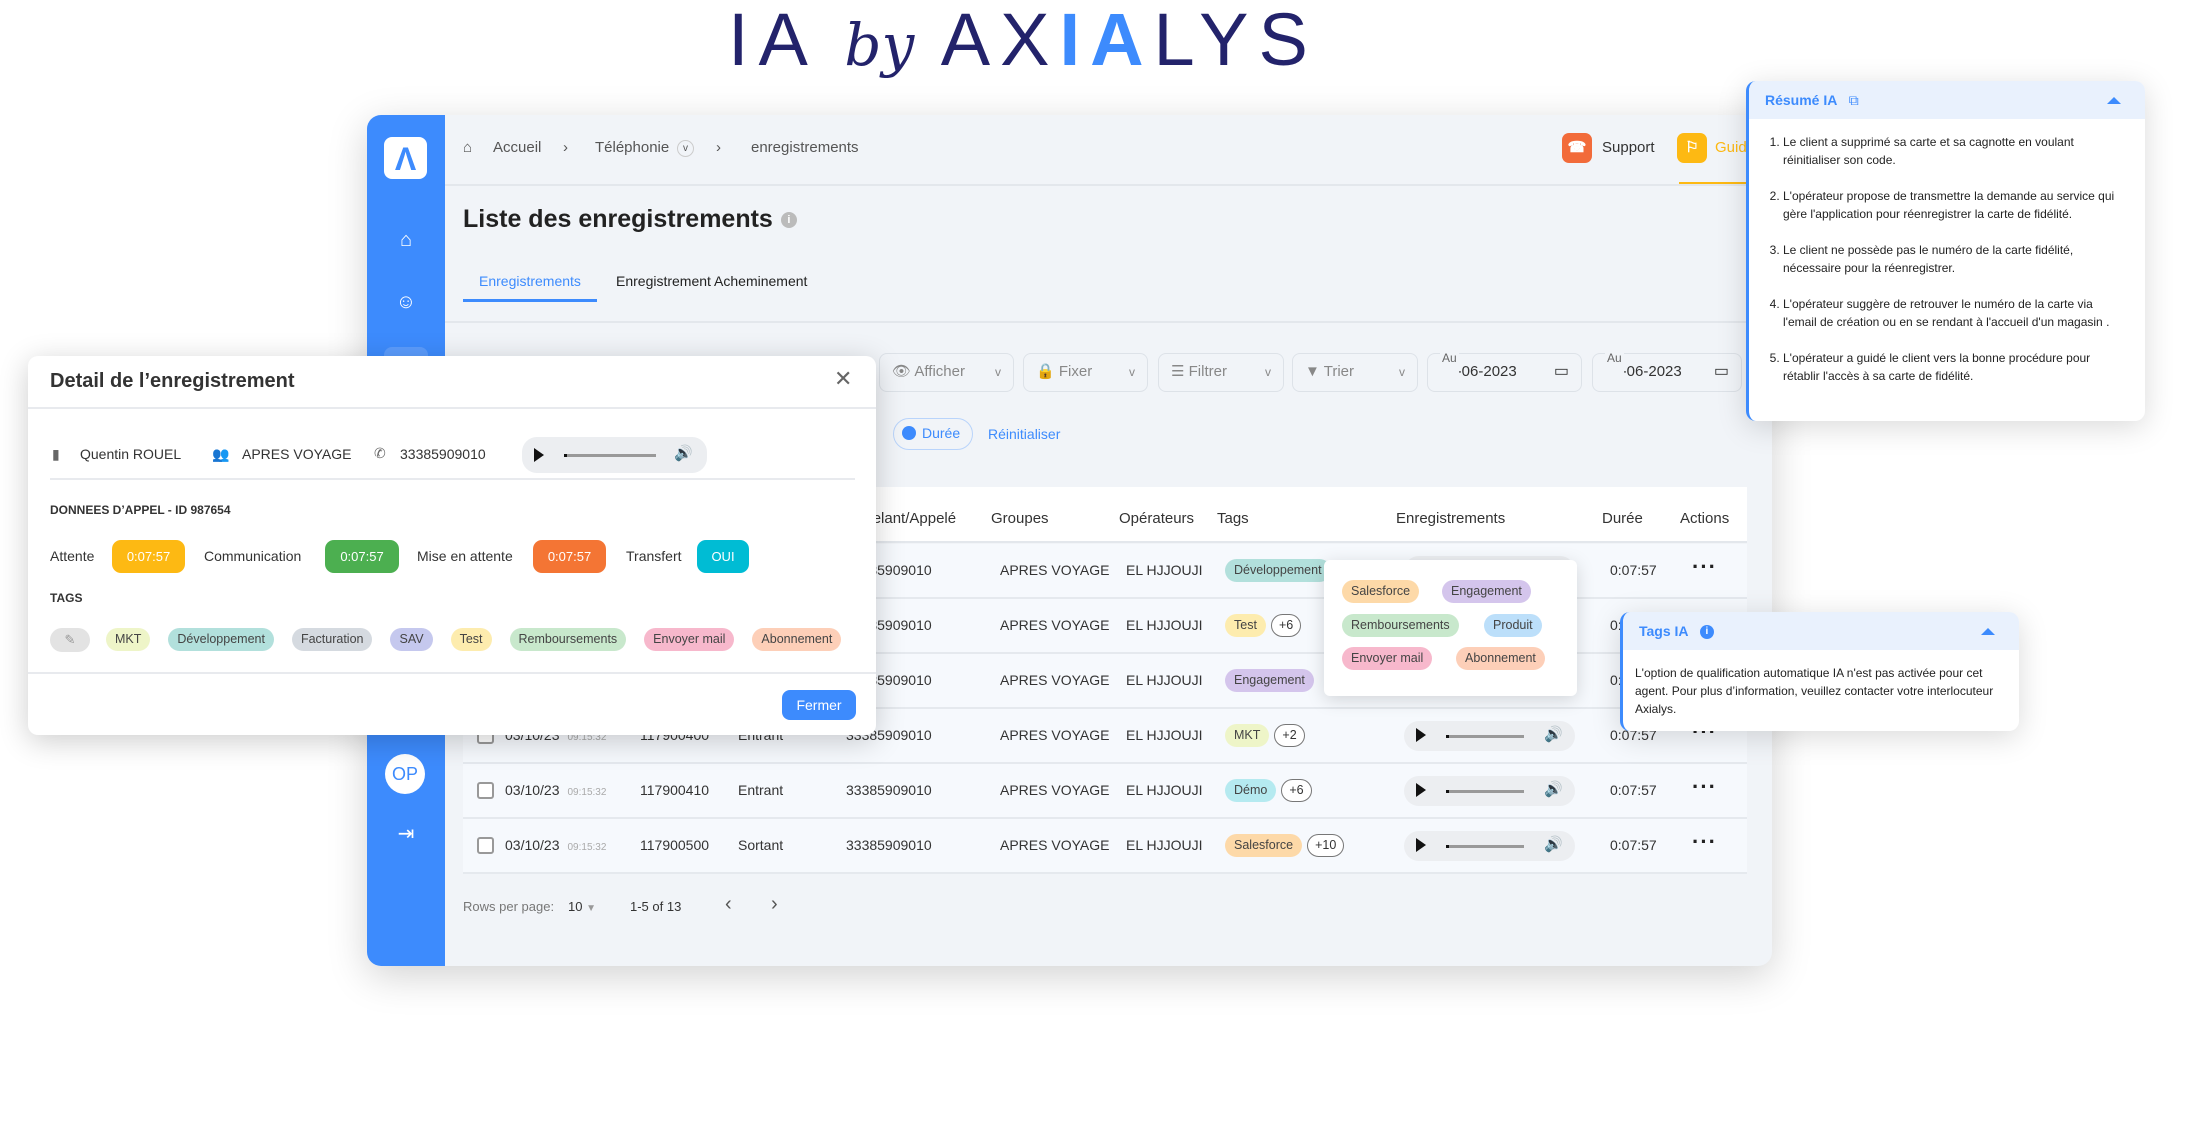 The image size is (2185, 1142). What do you see at coordinates (1485, 791) in the screenshot?
I see `progress-bar` at bounding box center [1485, 791].